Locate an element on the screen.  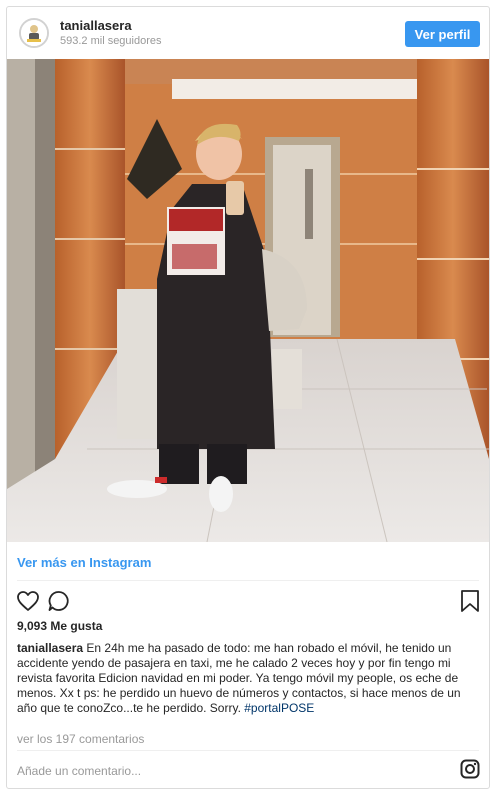
header-username: taniallasera is located at coordinates (96, 25).